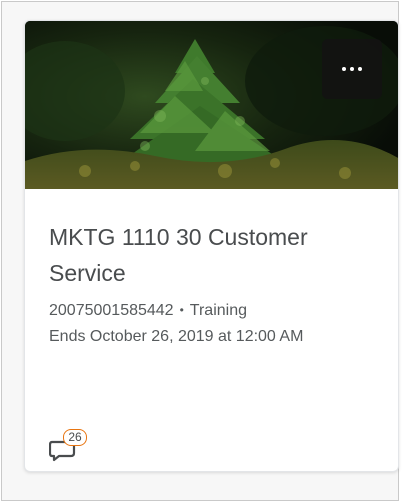  Describe the element at coordinates (71, 447) in the screenshot. I see `discussion-notifications: 26` at that location.